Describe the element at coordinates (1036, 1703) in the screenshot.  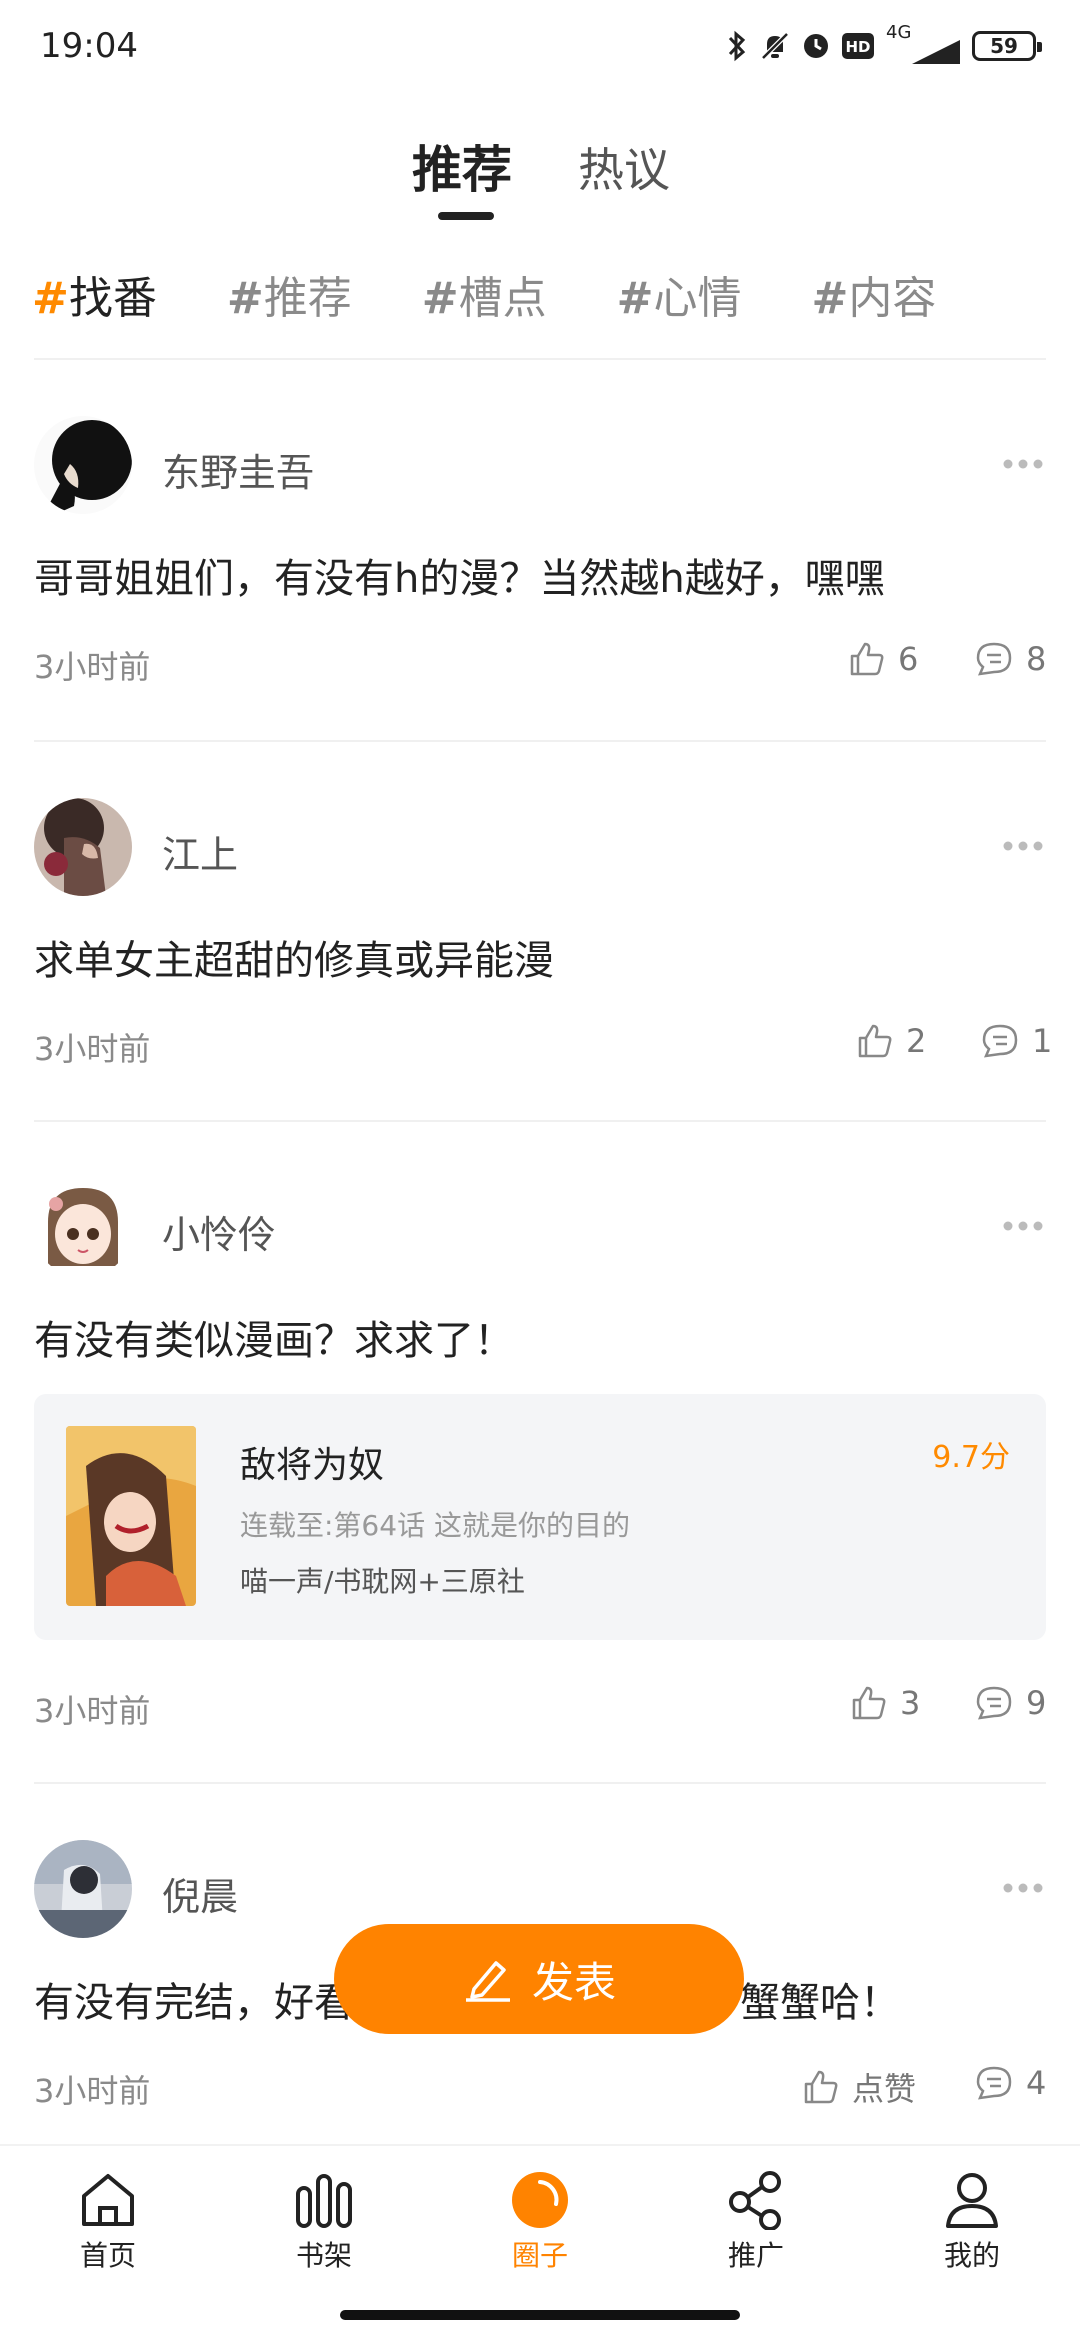
I see `comment-count: 9` at that location.